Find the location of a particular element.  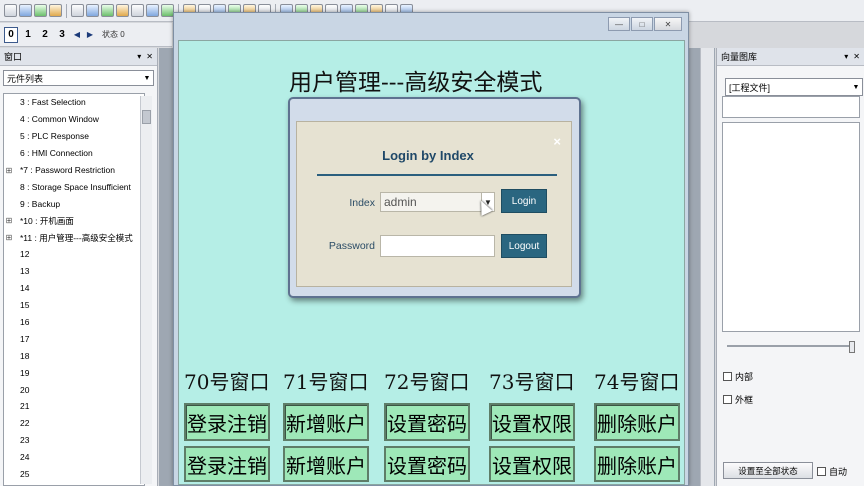

logout-account-button: 登录注销 is located at coordinates (227, 422).